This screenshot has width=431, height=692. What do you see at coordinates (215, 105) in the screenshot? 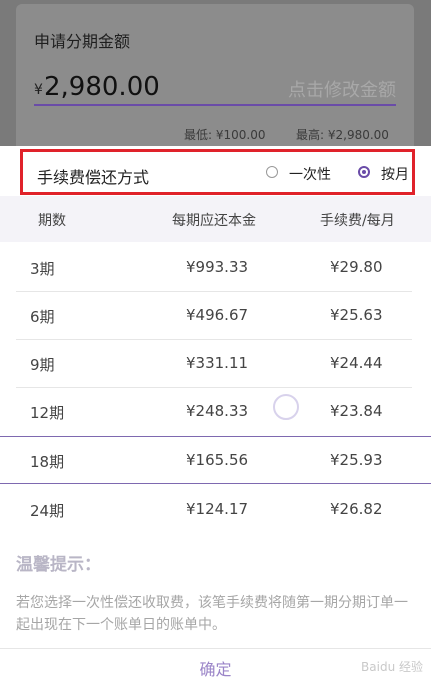
I see `amount-underline` at bounding box center [215, 105].